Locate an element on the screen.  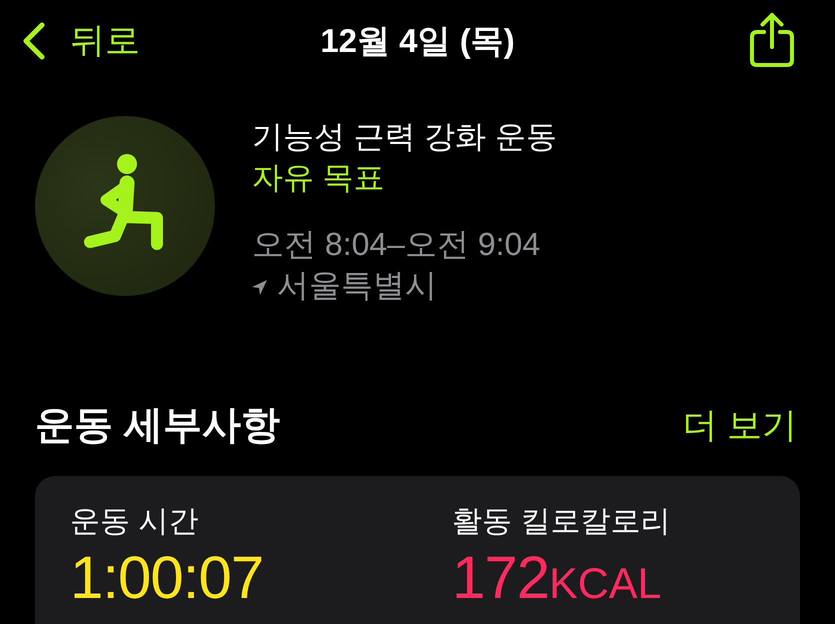
workout-goal: 자유 목표 is located at coordinates (319, 178).